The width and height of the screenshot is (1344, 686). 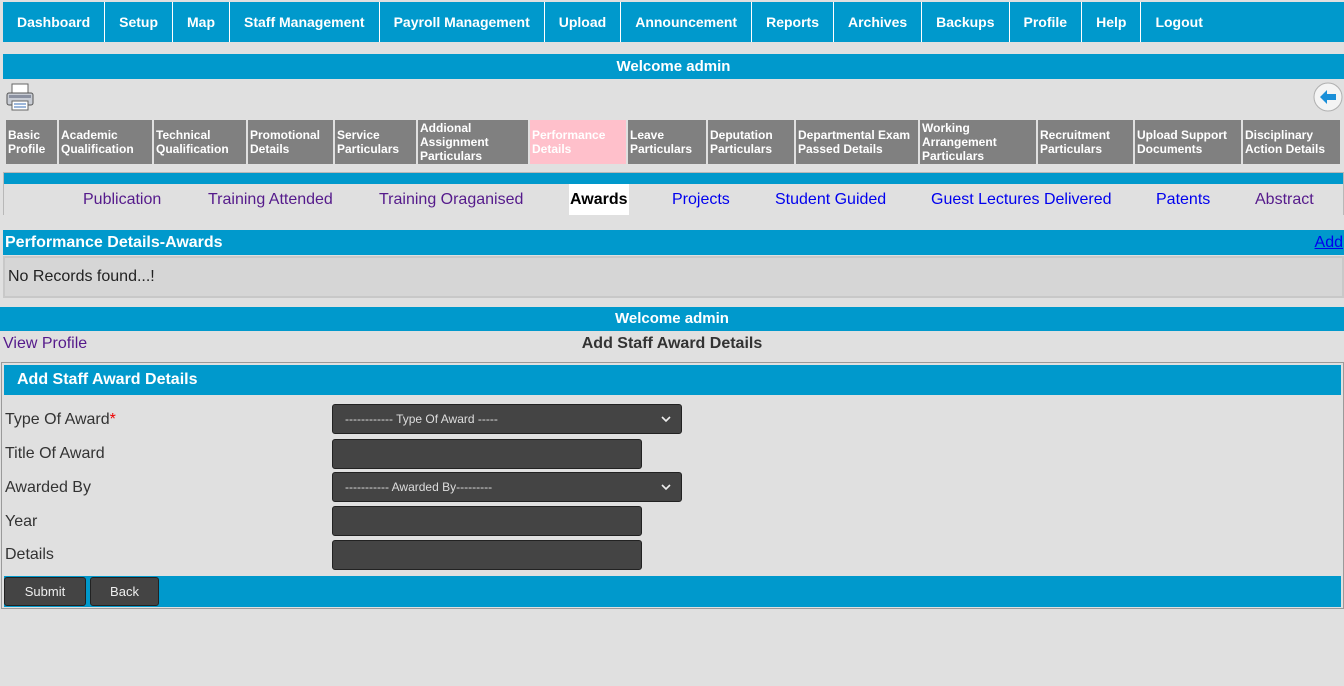 What do you see at coordinates (60, 419) in the screenshot?
I see `type-of-award-label: Type Of Award*` at bounding box center [60, 419].